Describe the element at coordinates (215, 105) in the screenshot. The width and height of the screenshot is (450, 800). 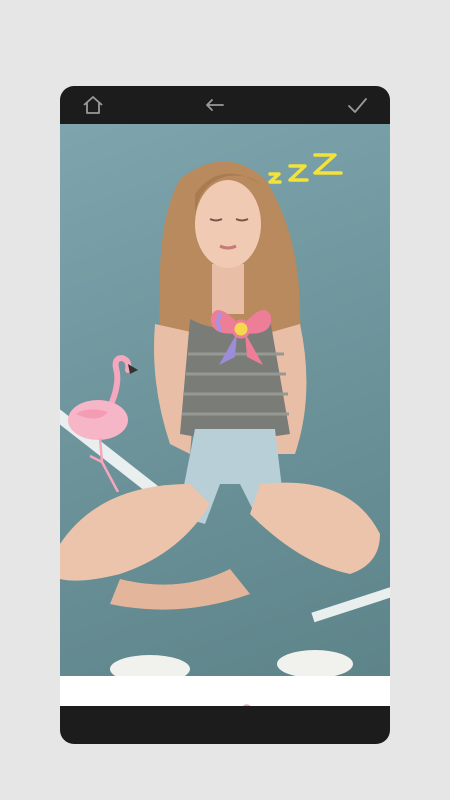
I see `undo-icon` at that location.